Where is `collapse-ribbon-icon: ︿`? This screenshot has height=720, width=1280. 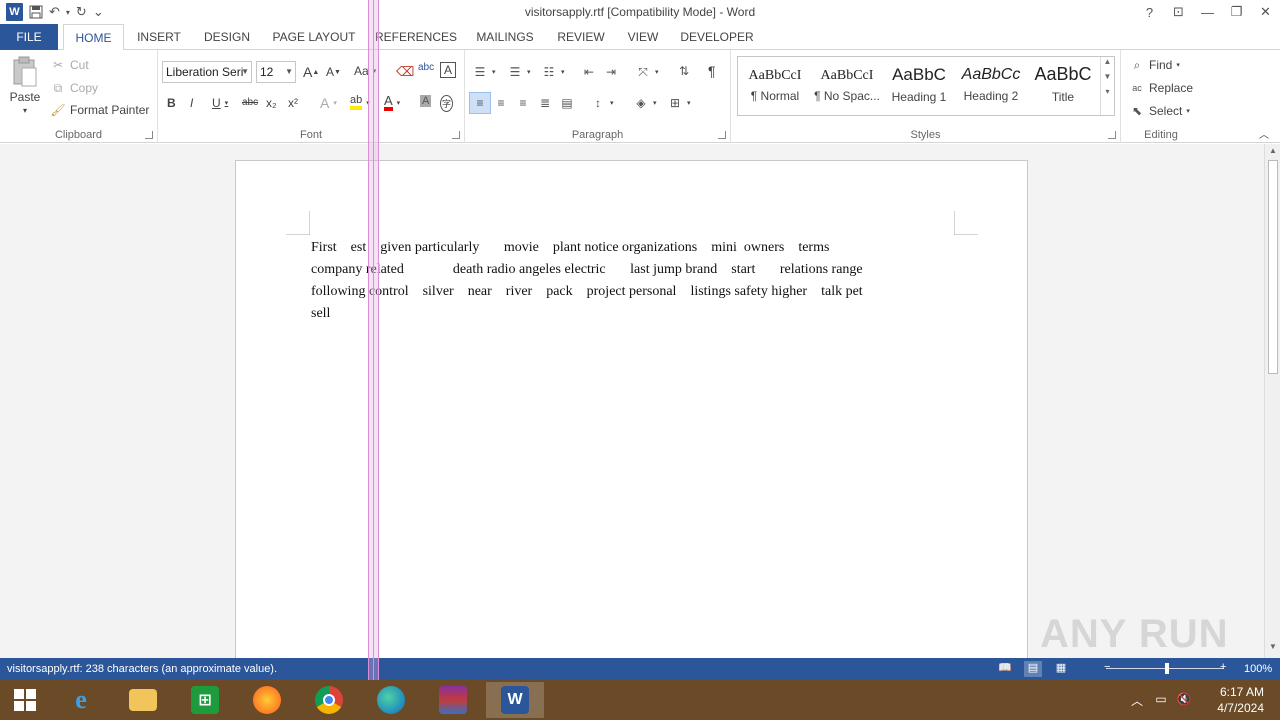
collapse-ribbon-icon: ︿ is located at coordinates (1264, 133).